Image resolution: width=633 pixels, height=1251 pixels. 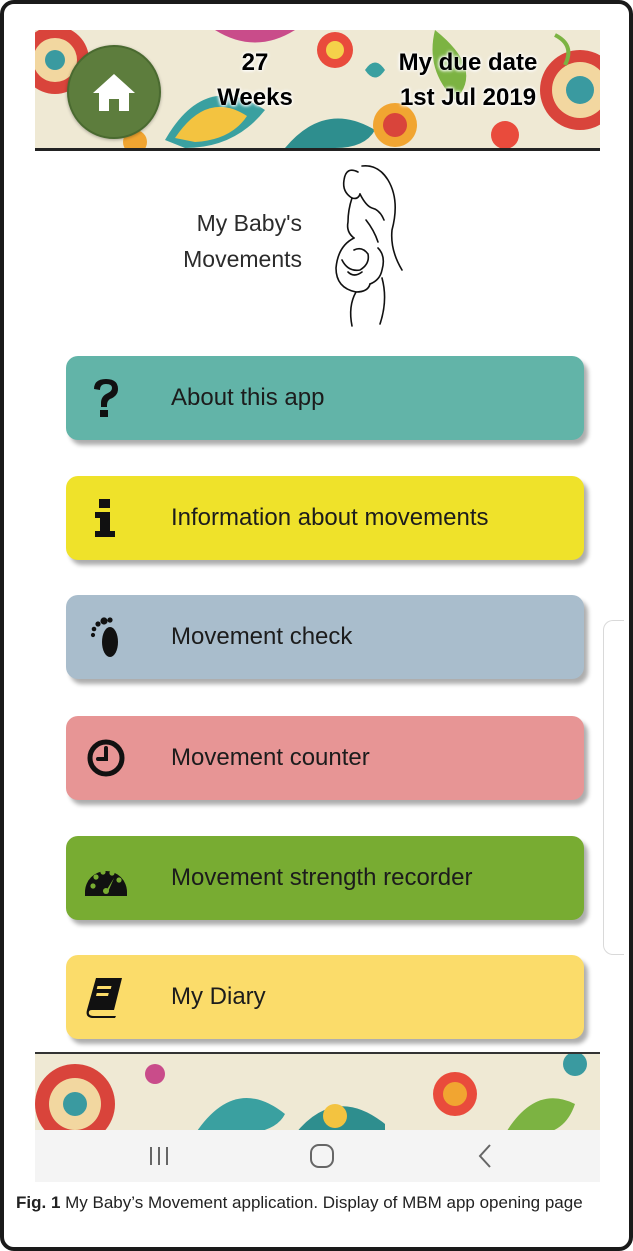 What do you see at coordinates (106, 997) in the screenshot?
I see `book-icon` at bounding box center [106, 997].